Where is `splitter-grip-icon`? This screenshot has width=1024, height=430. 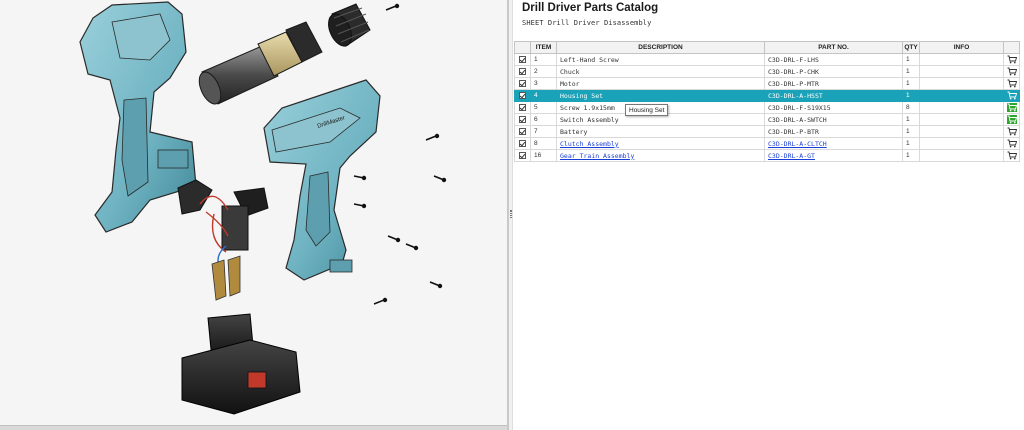 splitter-grip-icon is located at coordinates (511, 214).